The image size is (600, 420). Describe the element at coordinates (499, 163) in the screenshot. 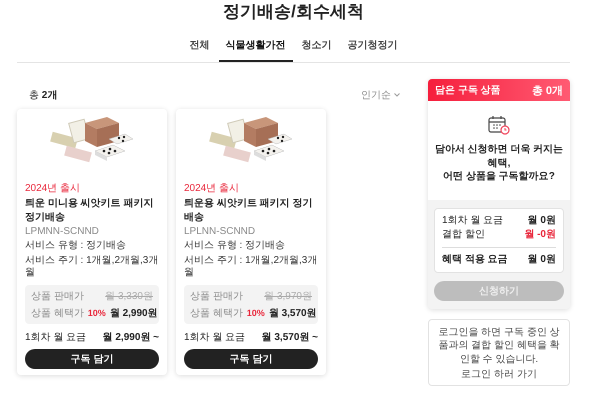

I see `cart-empty-message: 담아서 신청하면 더욱 커지는 혜택, 어떤 상품을 구독할까요?` at that location.